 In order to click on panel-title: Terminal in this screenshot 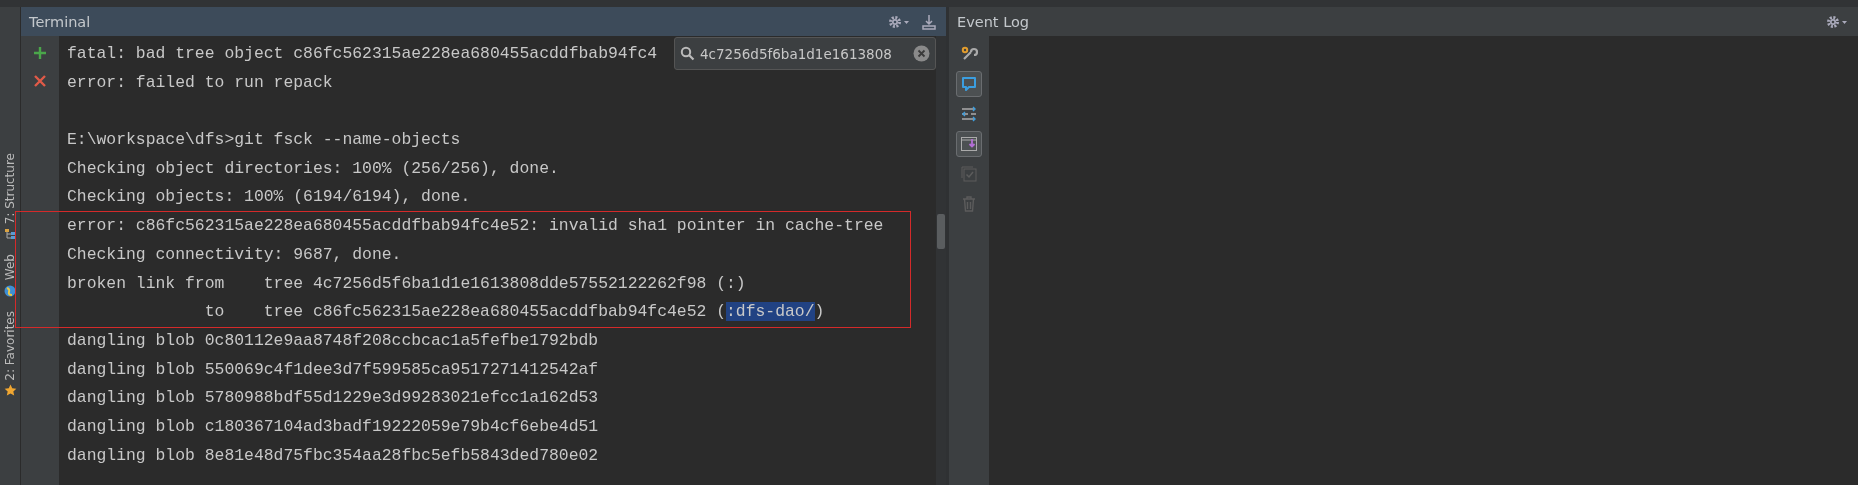, I will do `click(60, 21)`.